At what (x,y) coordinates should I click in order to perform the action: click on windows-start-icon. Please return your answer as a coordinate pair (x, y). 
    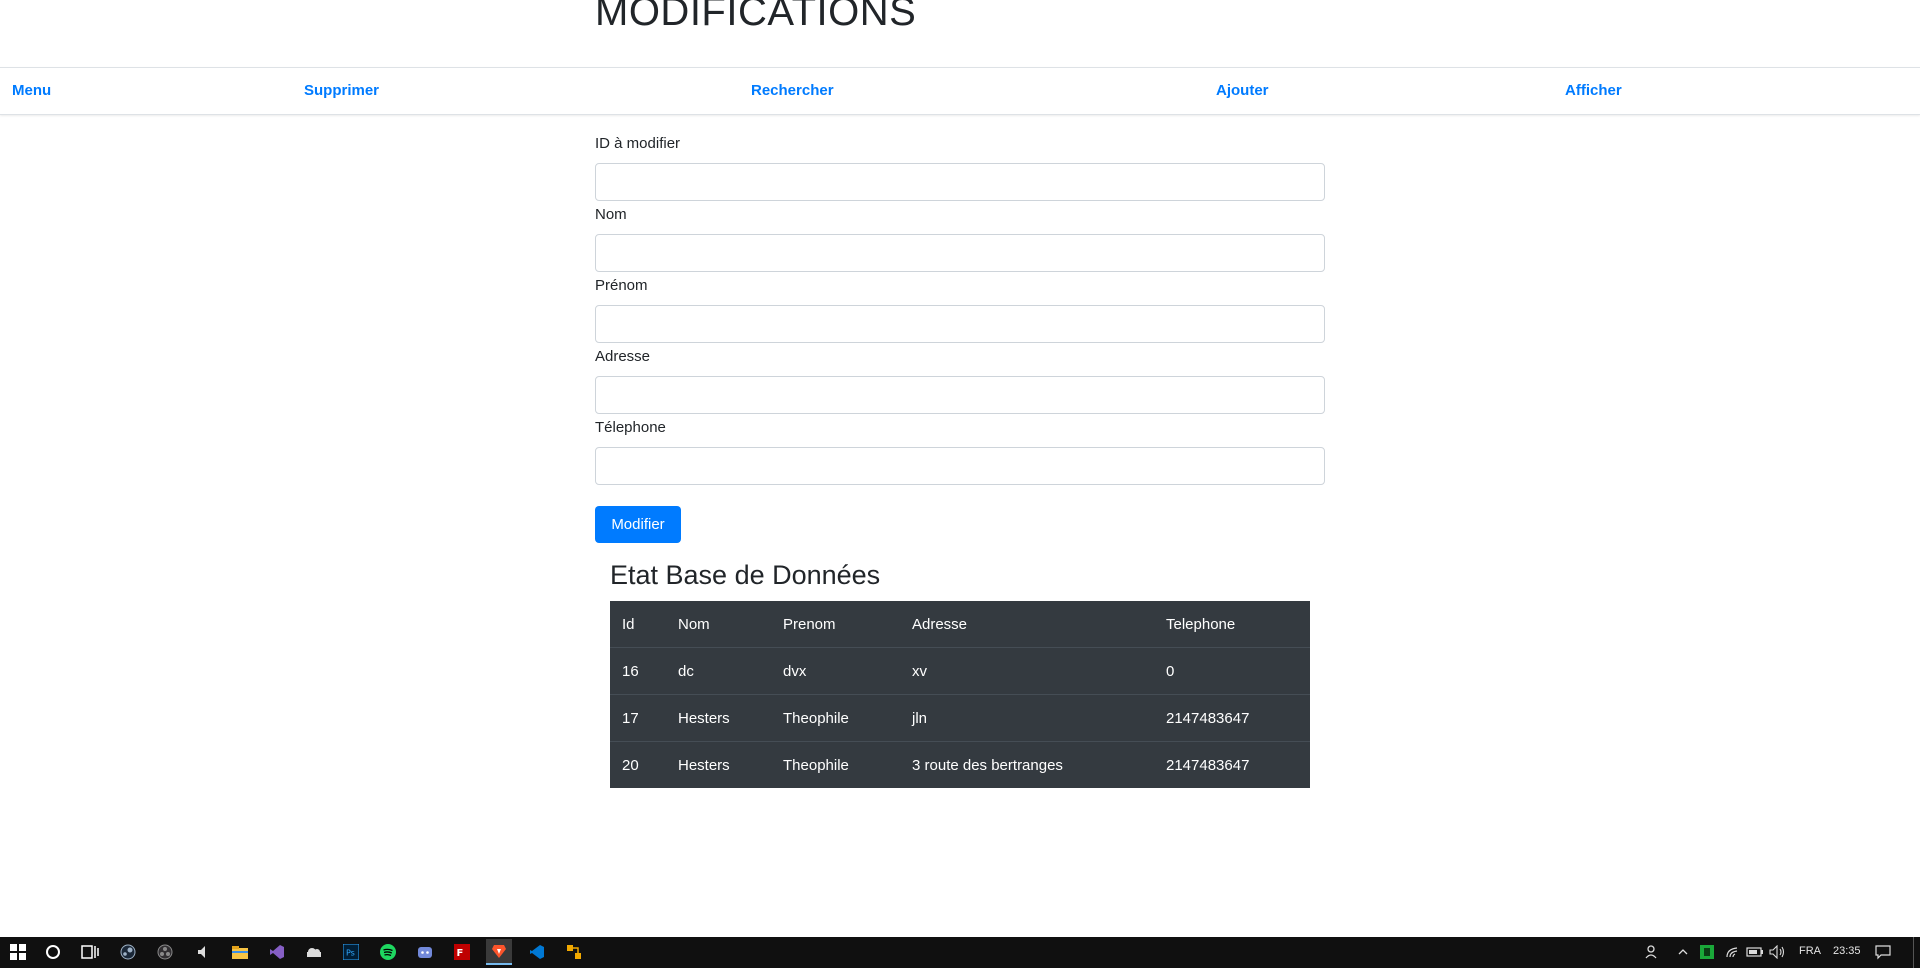
    Looking at the image, I should click on (18, 952).